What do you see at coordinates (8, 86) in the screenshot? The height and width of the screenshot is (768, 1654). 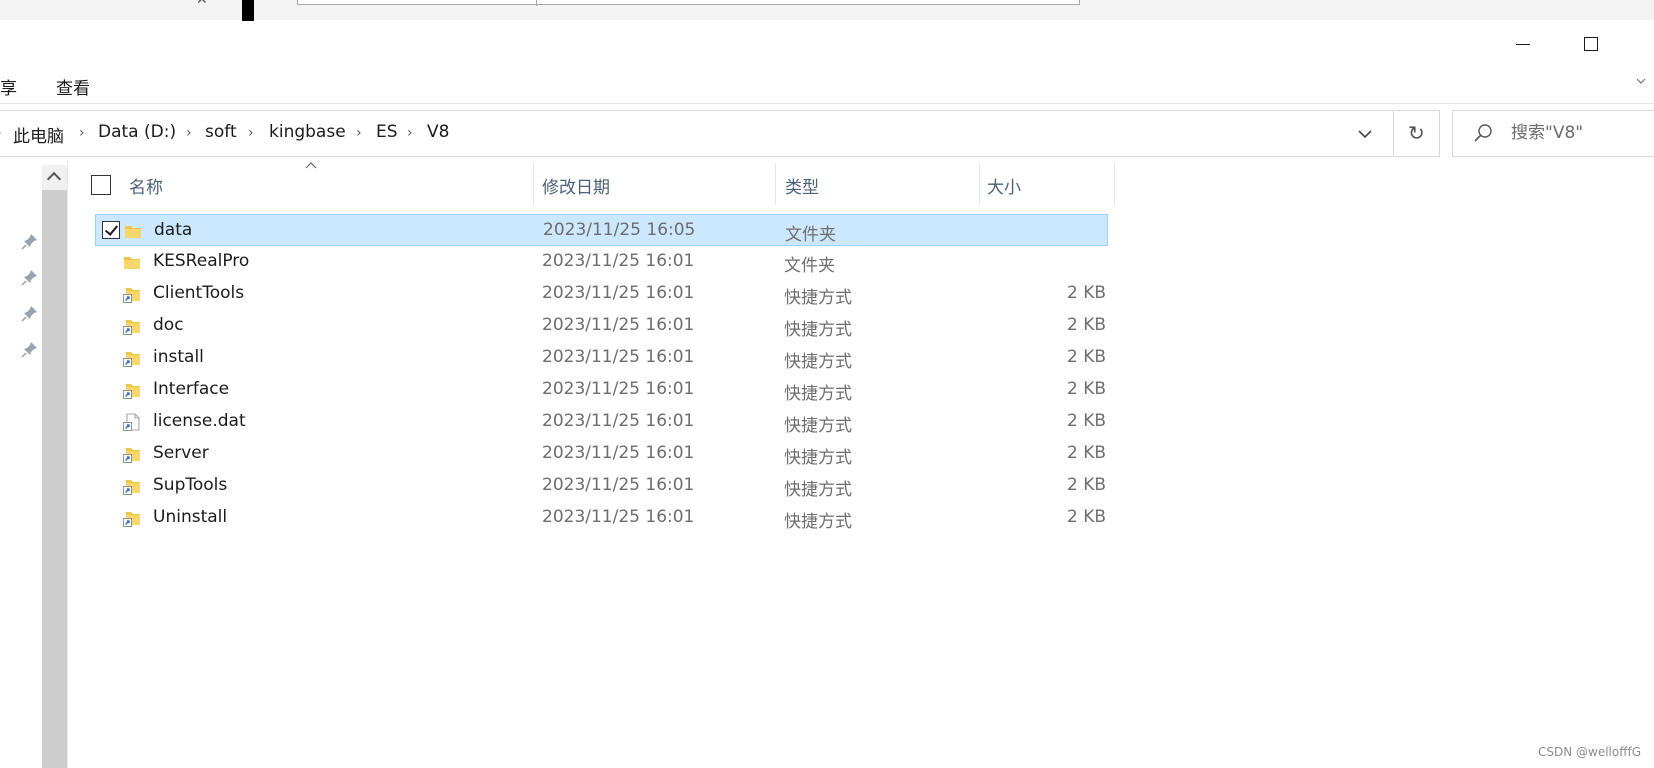 I see `ribbon-tab-share: 享` at bounding box center [8, 86].